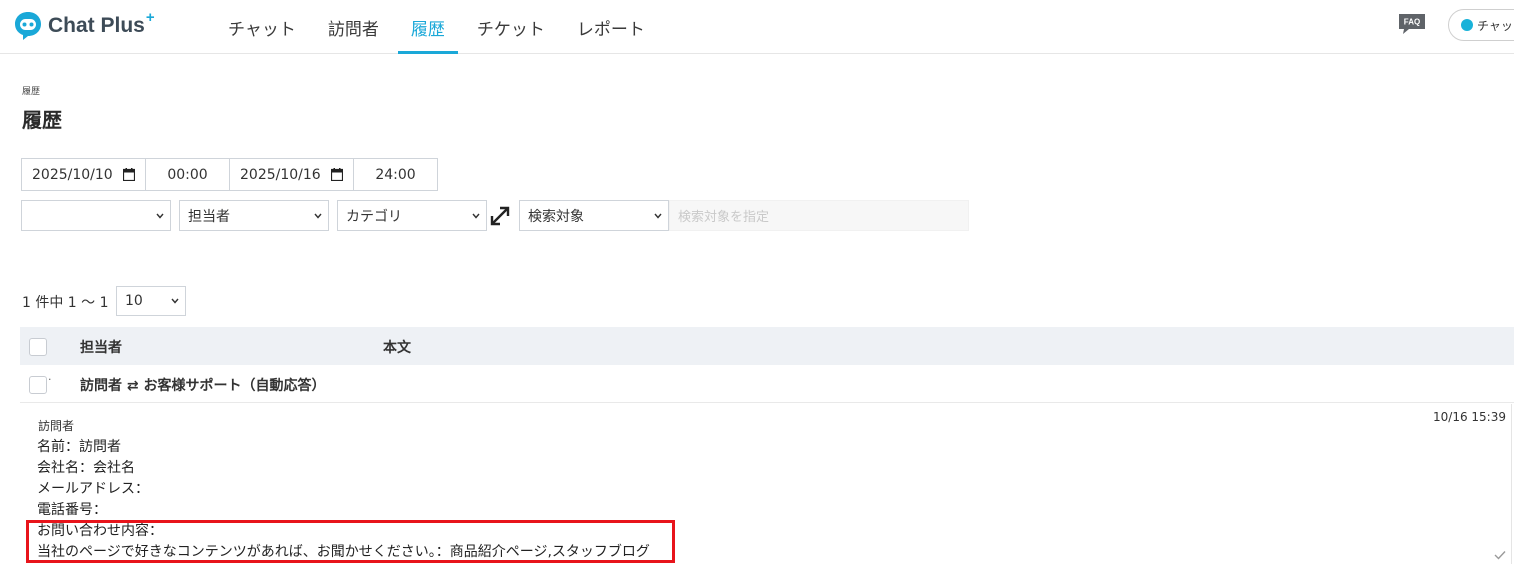 The height and width of the screenshot is (564, 1514). Describe the element at coordinates (96, 25) in the screenshot. I see `logo-text: Chat Plus` at that location.